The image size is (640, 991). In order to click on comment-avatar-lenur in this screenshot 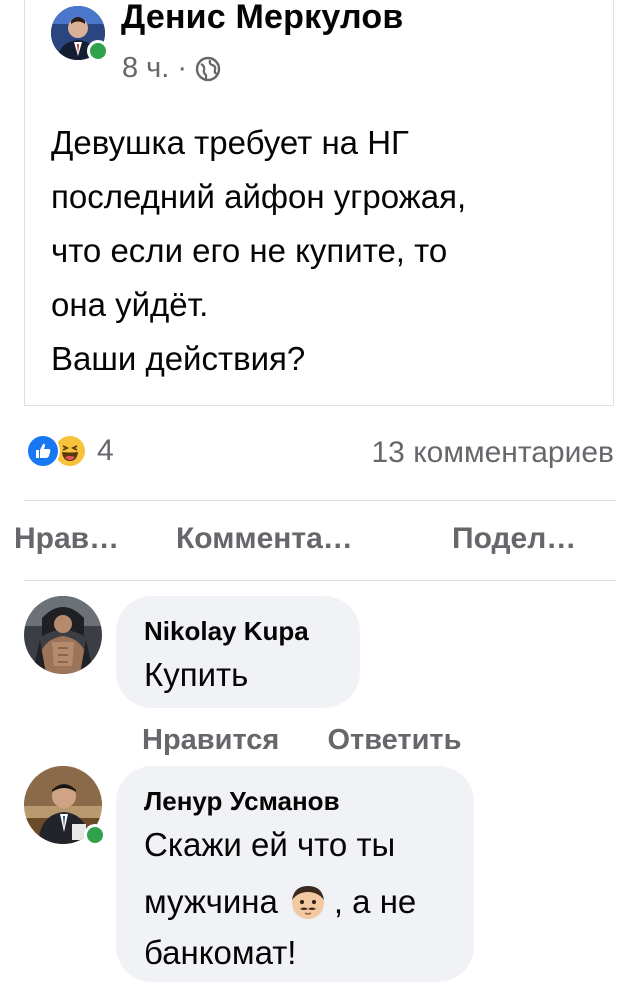, I will do `click(65, 806)`.